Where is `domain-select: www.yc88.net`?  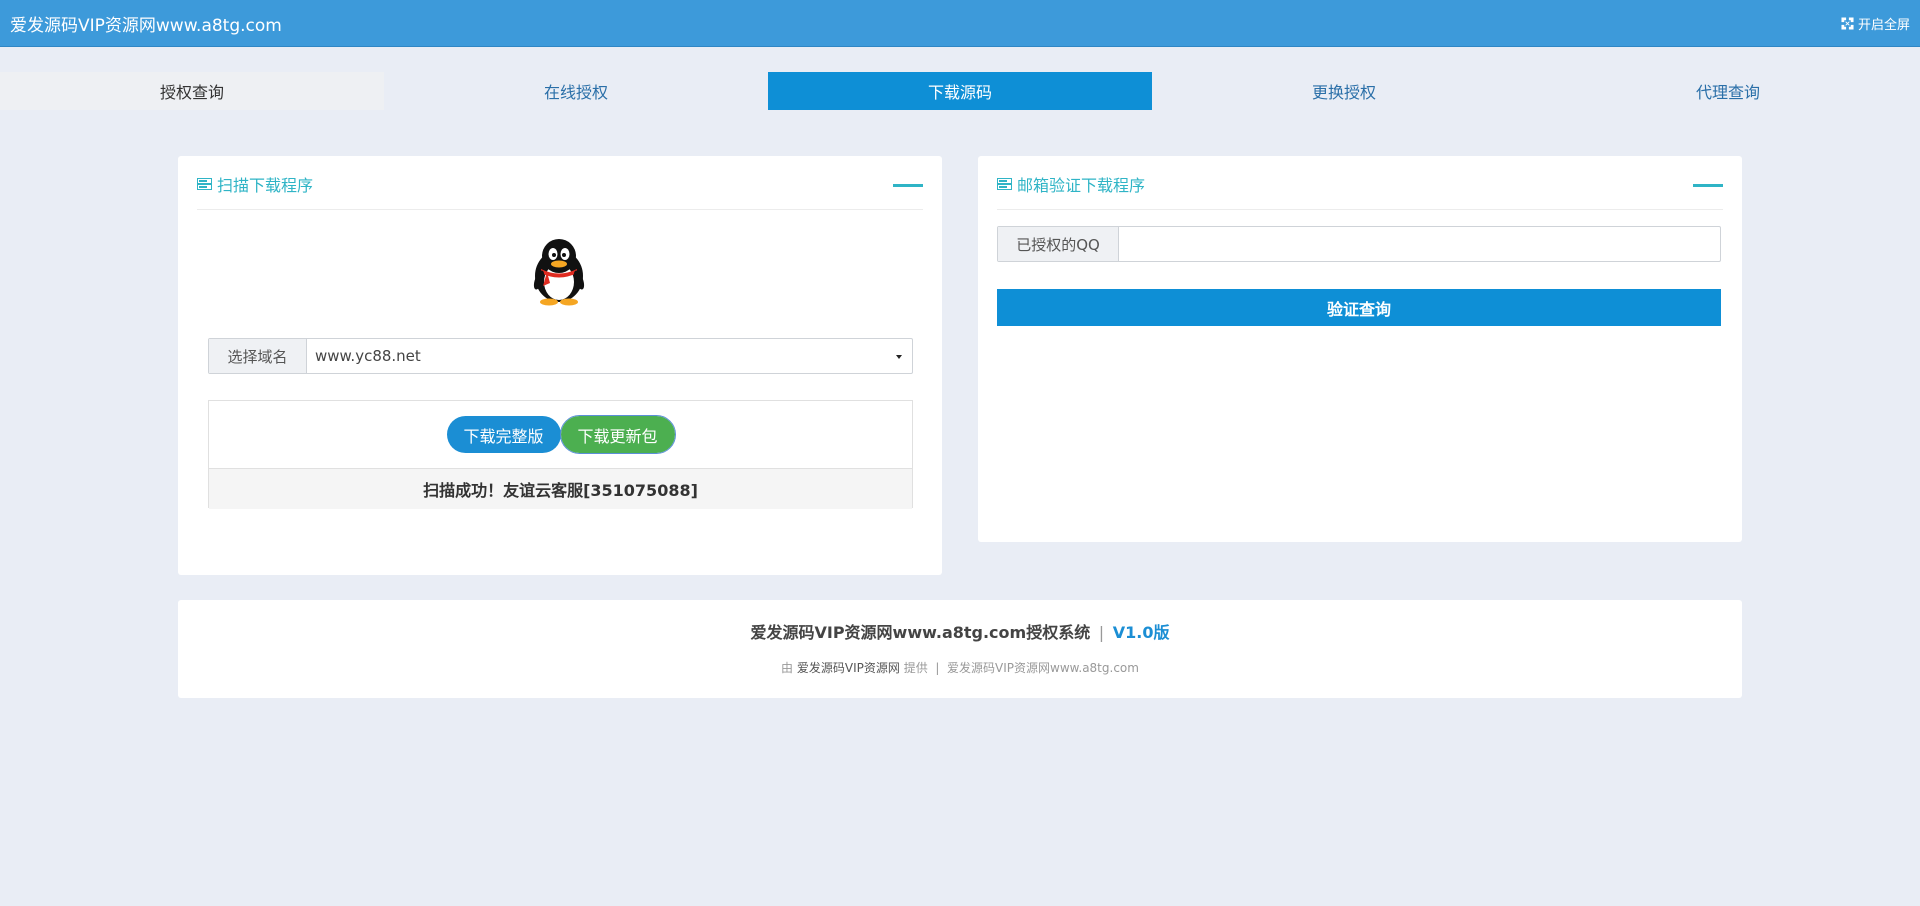 domain-select: www.yc88.net is located at coordinates (609, 356).